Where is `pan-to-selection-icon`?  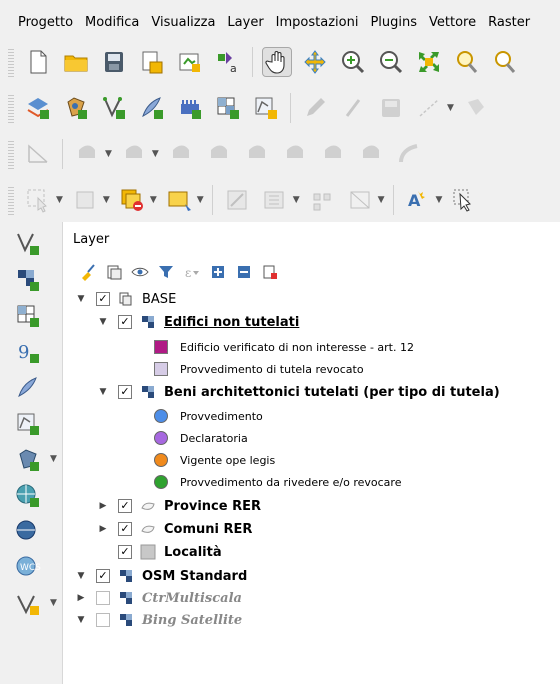 pan-to-selection-icon is located at coordinates (315, 62).